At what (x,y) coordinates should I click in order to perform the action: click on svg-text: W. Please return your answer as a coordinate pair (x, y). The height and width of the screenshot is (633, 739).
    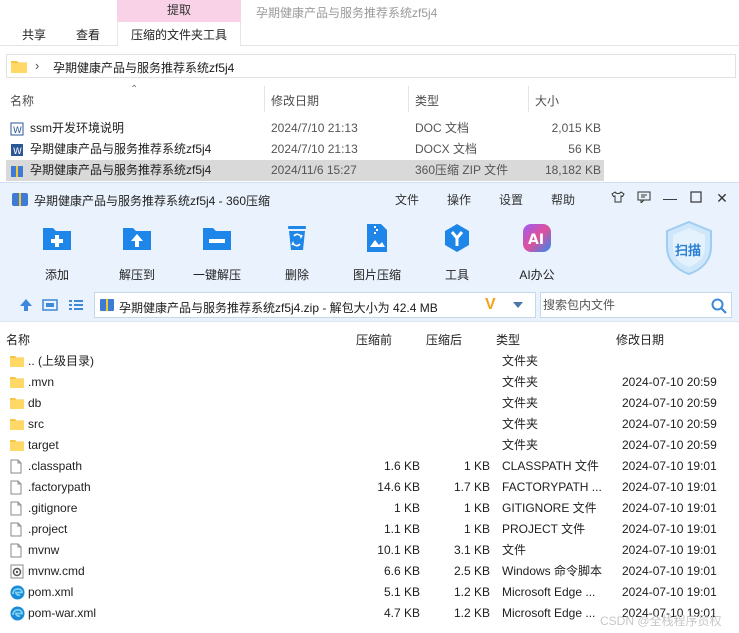
    Looking at the image, I should click on (17, 152).